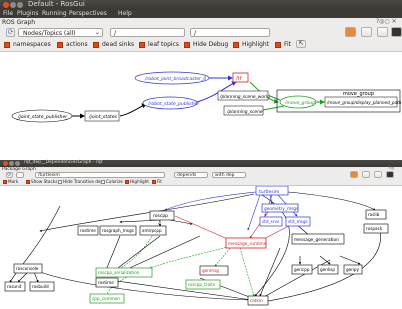  What do you see at coordinates (173, 104) in the screenshot?
I see `node-robot-state-label: /robot_state_publisher` at bounding box center [173, 104].